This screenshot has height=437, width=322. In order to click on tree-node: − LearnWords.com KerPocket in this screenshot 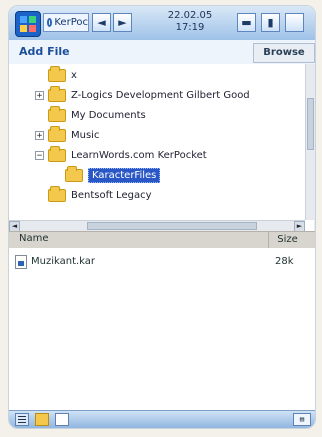, I will do `click(121, 154)`.